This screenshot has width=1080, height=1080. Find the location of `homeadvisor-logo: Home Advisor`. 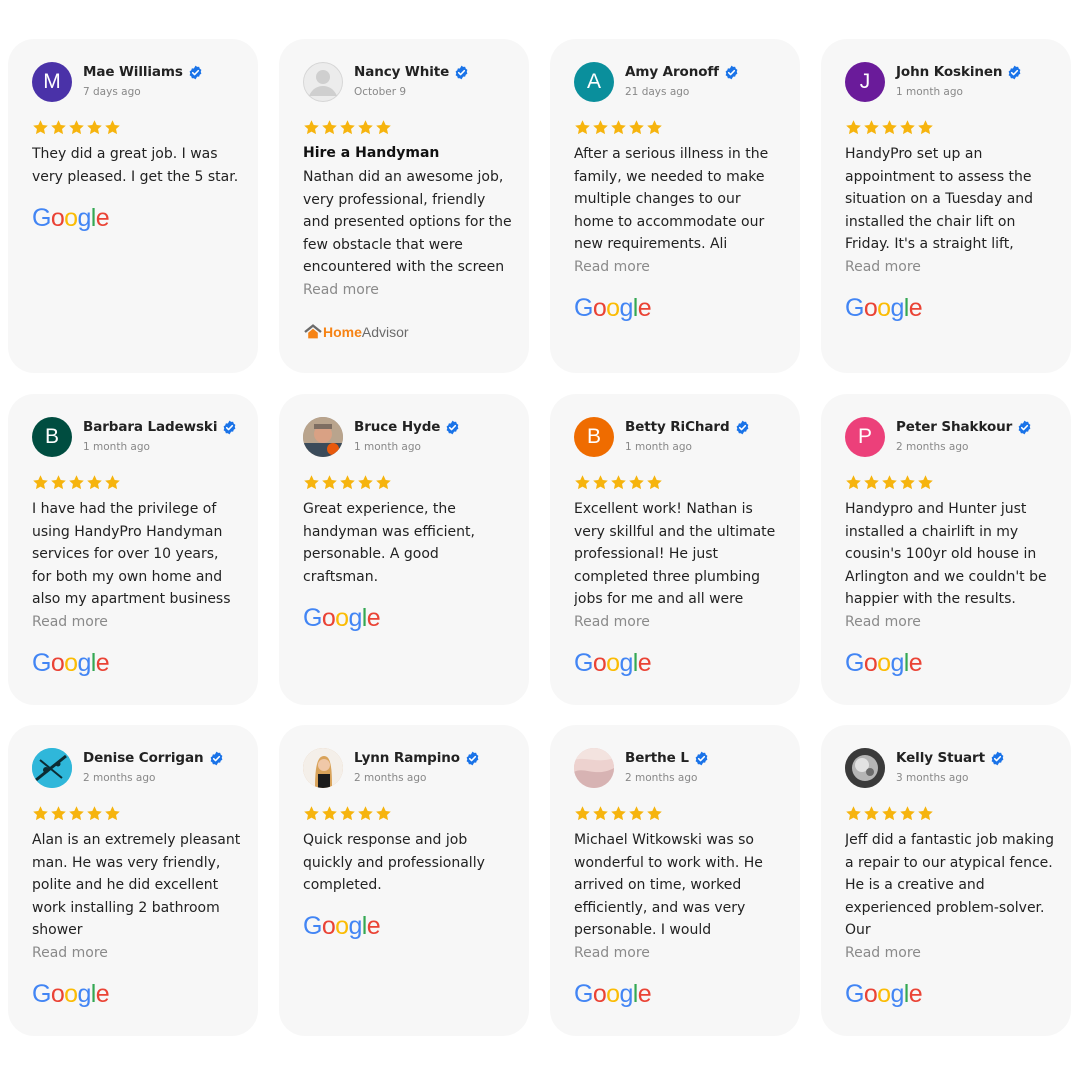

homeadvisor-logo: Home Advisor is located at coordinates (356, 332).